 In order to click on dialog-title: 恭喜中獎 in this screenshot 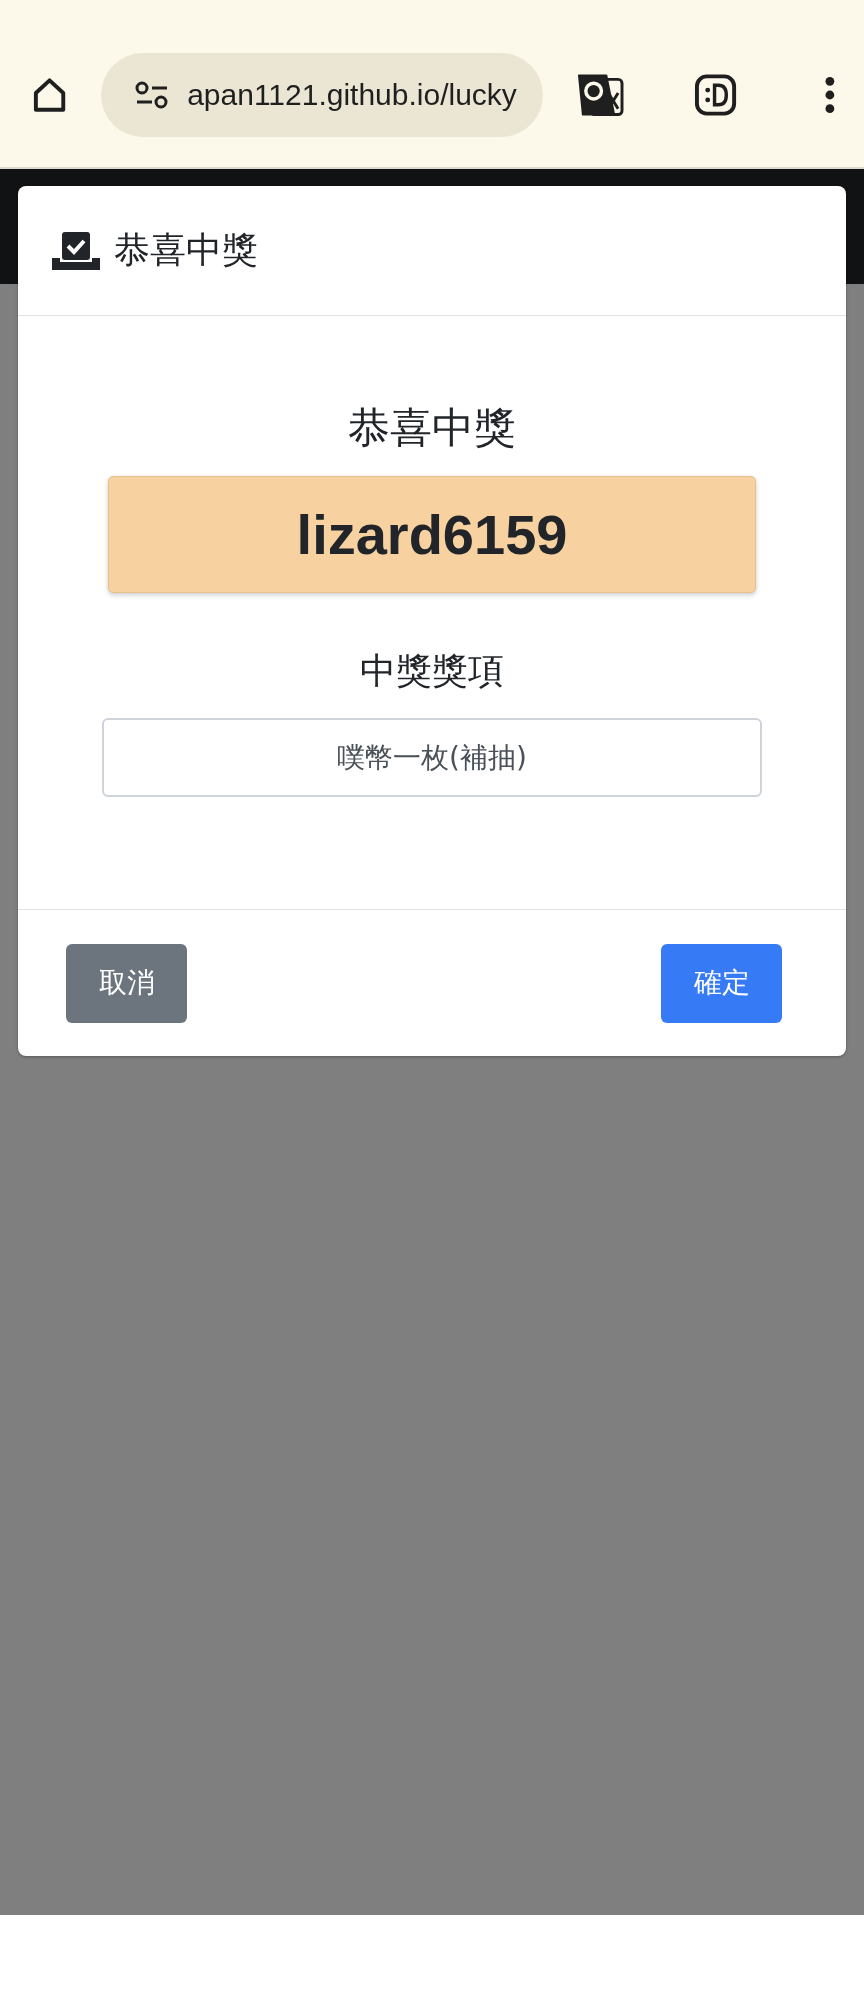, I will do `click(186, 250)`.